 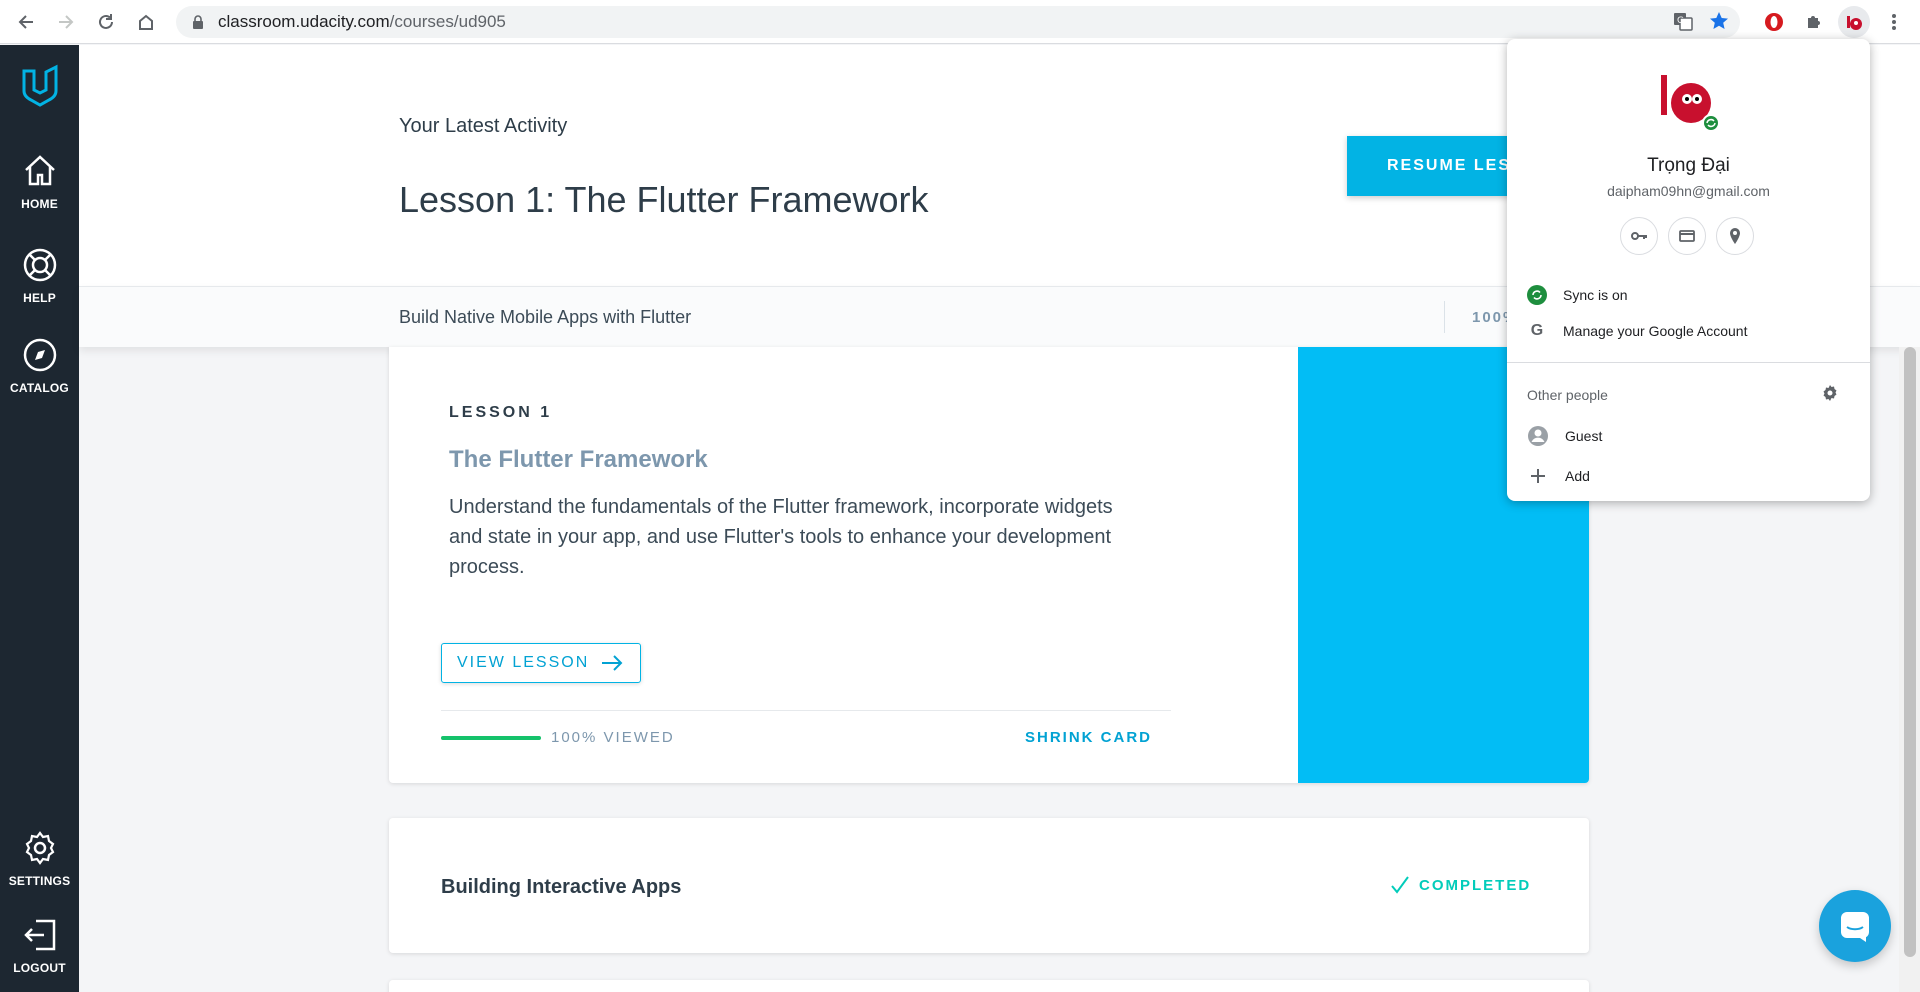 What do you see at coordinates (578, 459) in the screenshot?
I see `lesson-title: The Flutter Framework` at bounding box center [578, 459].